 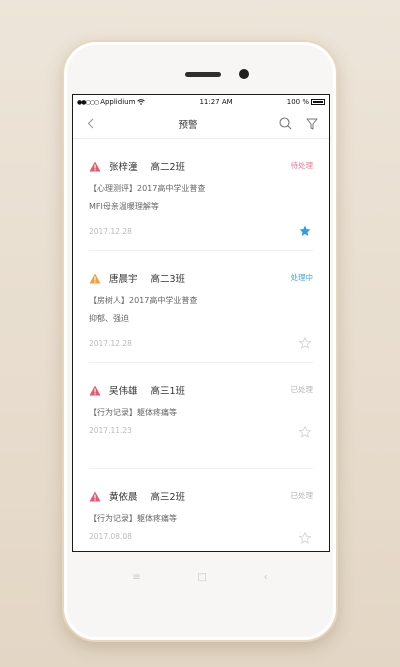 What do you see at coordinates (201, 390) in the screenshot?
I see `alert-card-header: 吴伟雄 高三1班 已处理` at bounding box center [201, 390].